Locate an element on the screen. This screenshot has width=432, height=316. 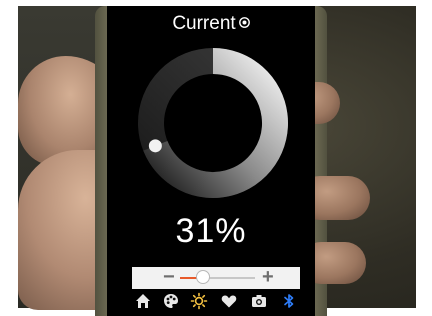
title-text: Current is located at coordinates (204, 23).